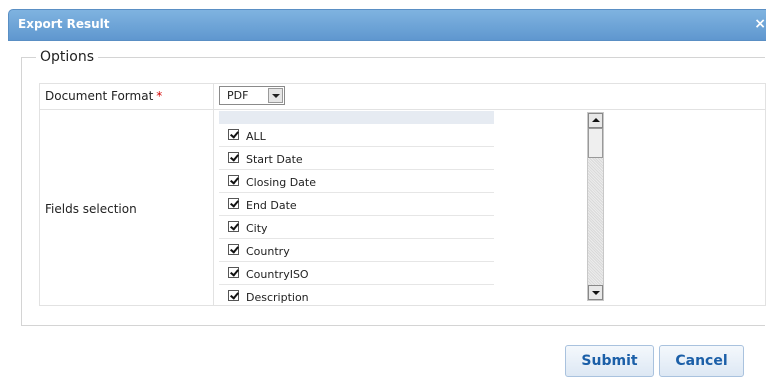 This screenshot has width=766, height=383. Describe the element at coordinates (595, 120) in the screenshot. I see `scroll-up-icon` at that location.